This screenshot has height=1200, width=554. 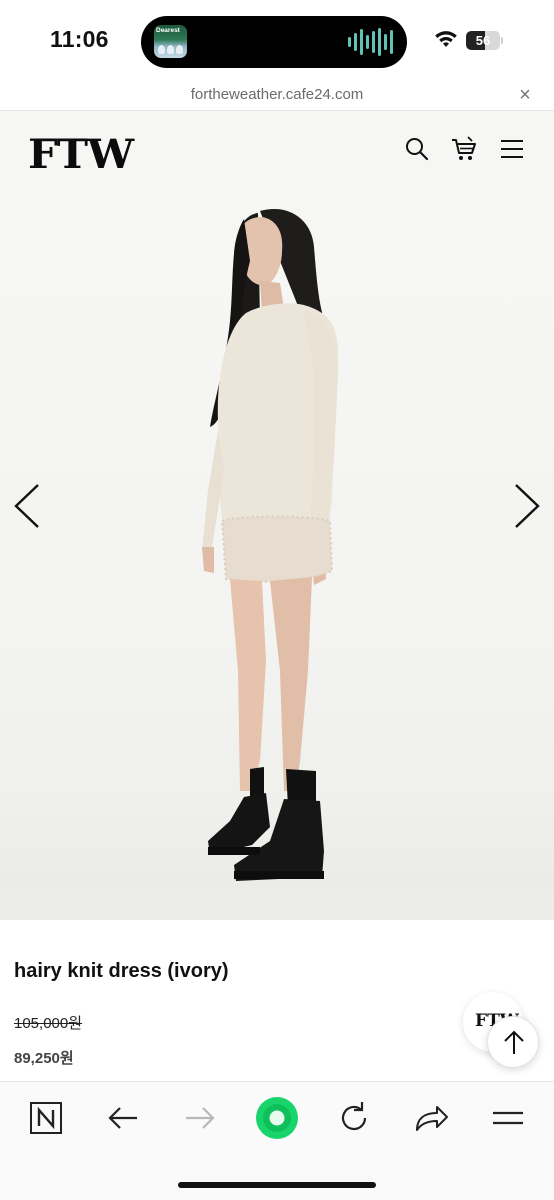 What do you see at coordinates (464, 149) in the screenshot?
I see `cart-icon` at bounding box center [464, 149].